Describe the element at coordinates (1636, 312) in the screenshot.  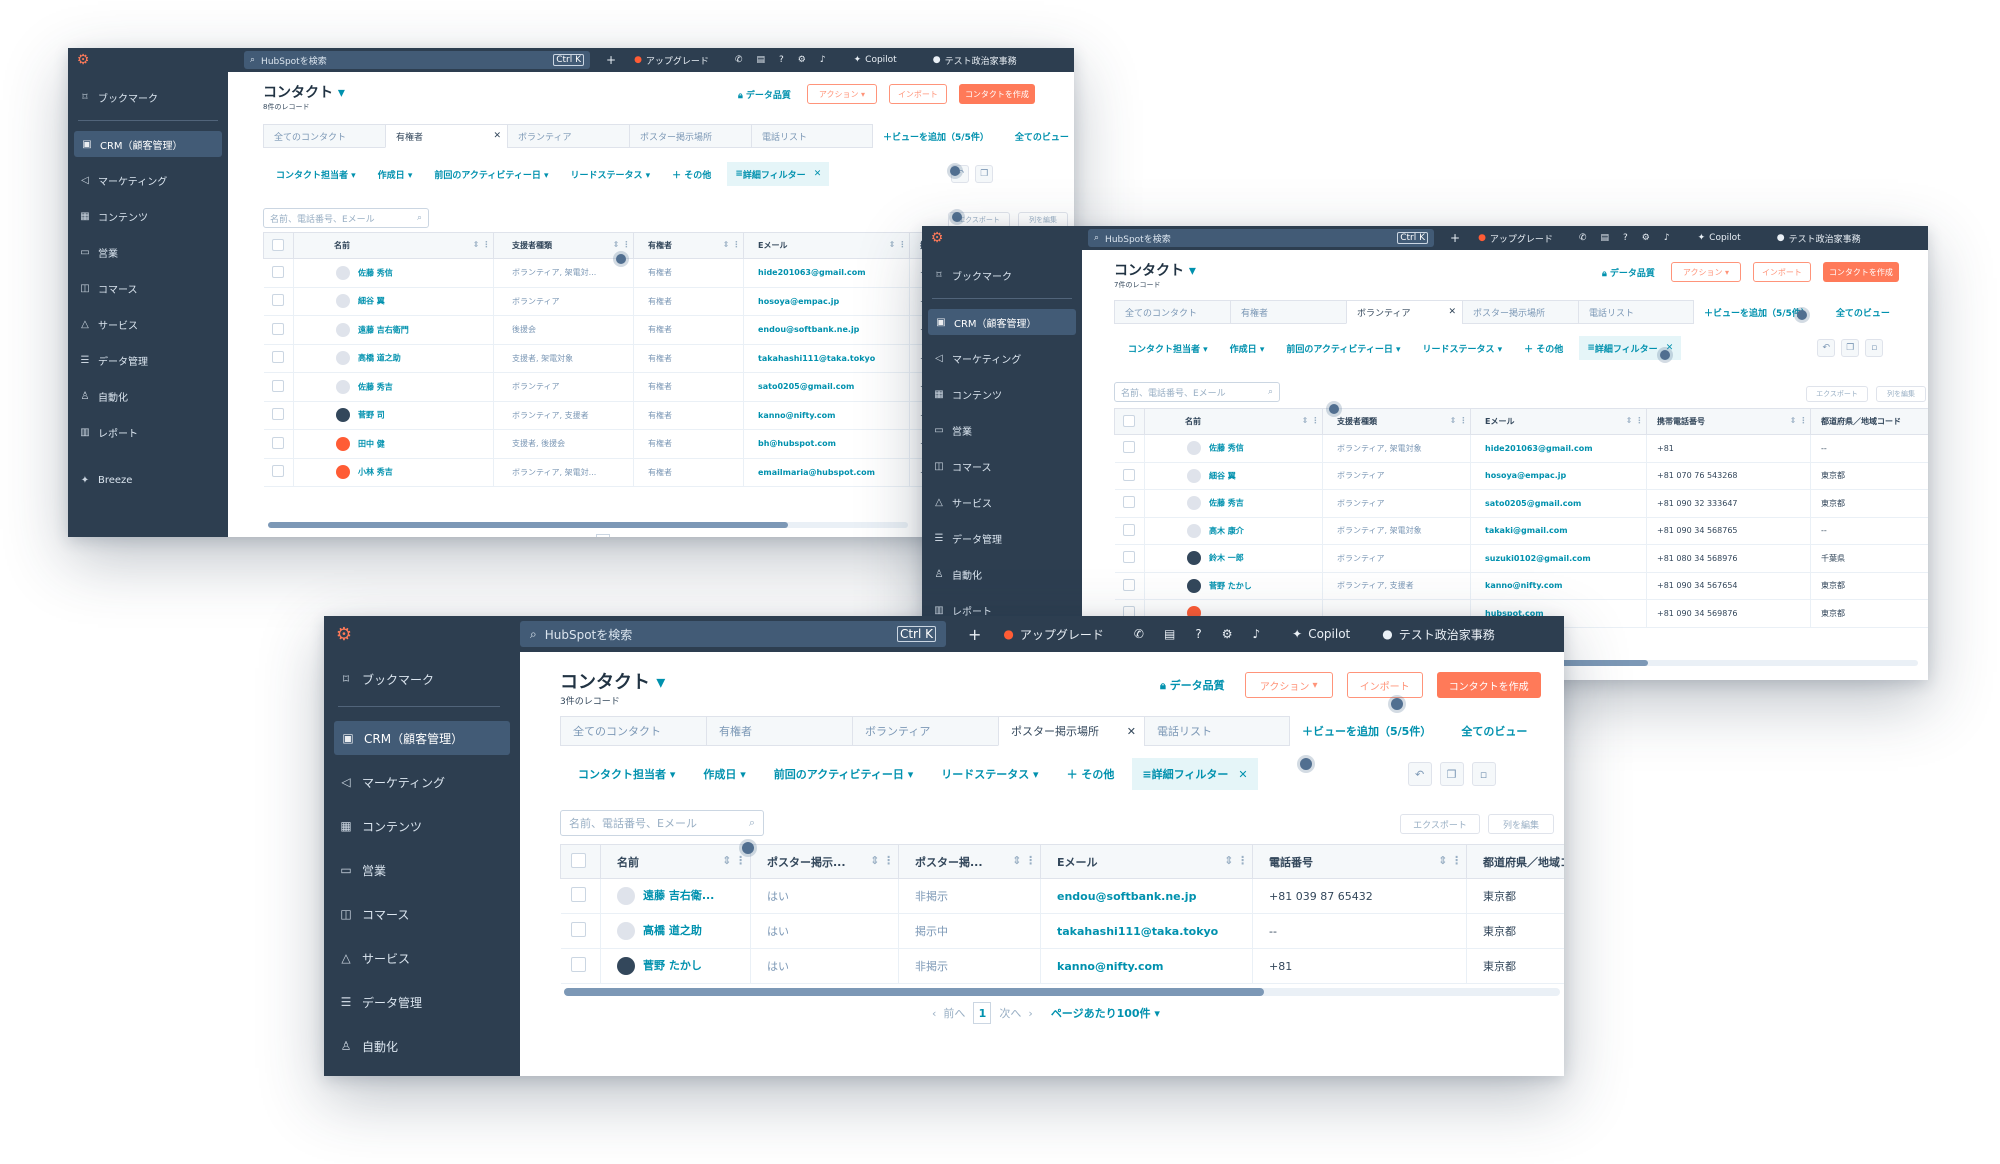
I see `tab-phone-list: 電話リスト` at that location.